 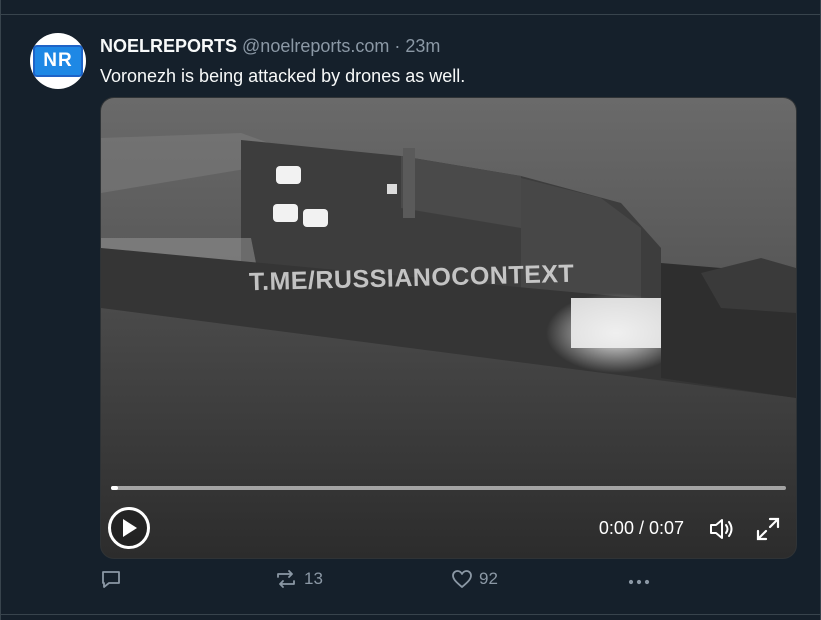 What do you see at coordinates (410, 614) in the screenshot?
I see `bottom-divider` at bounding box center [410, 614].